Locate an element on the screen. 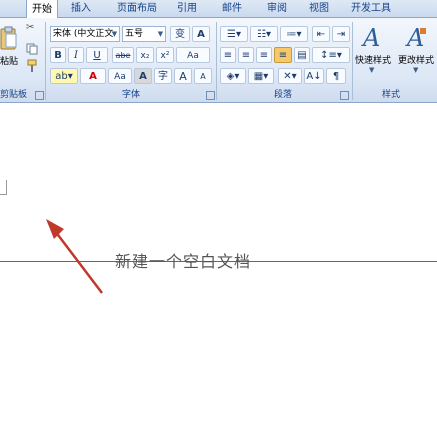 The width and height of the screenshot is (437, 435). character-border-icon: A is located at coordinates (201, 34).